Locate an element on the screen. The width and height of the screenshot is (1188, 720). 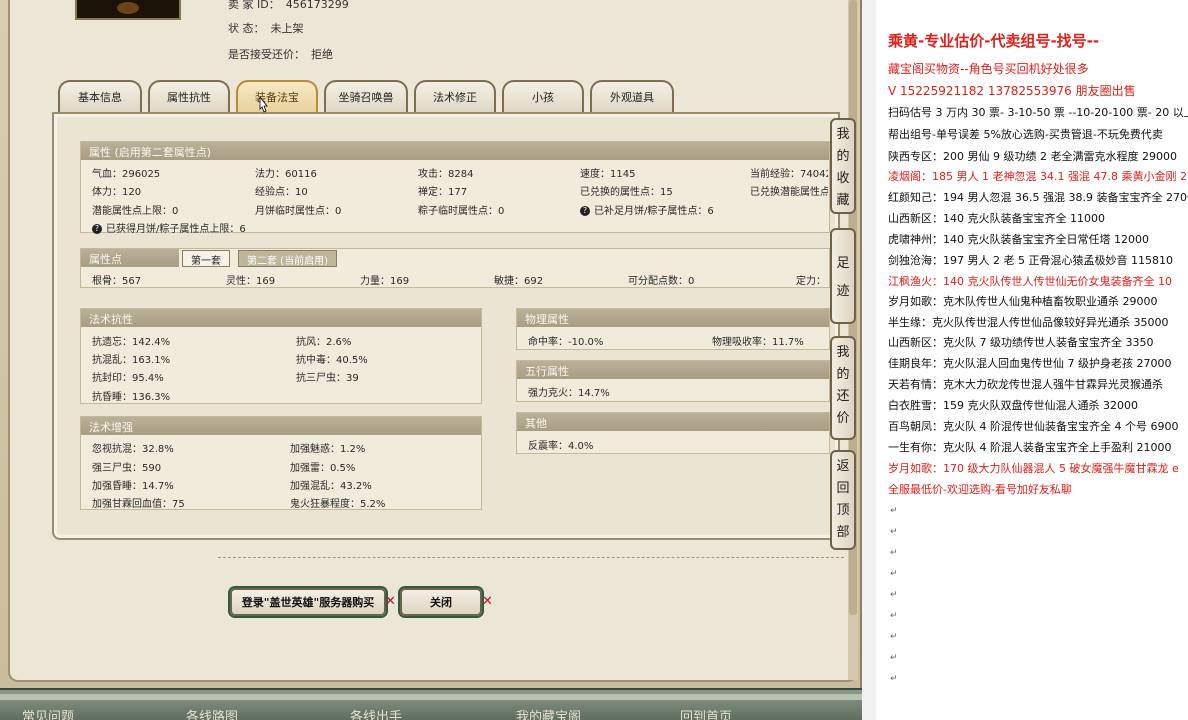
resist-cell: 抗封印：95.4% is located at coordinates (128, 378).